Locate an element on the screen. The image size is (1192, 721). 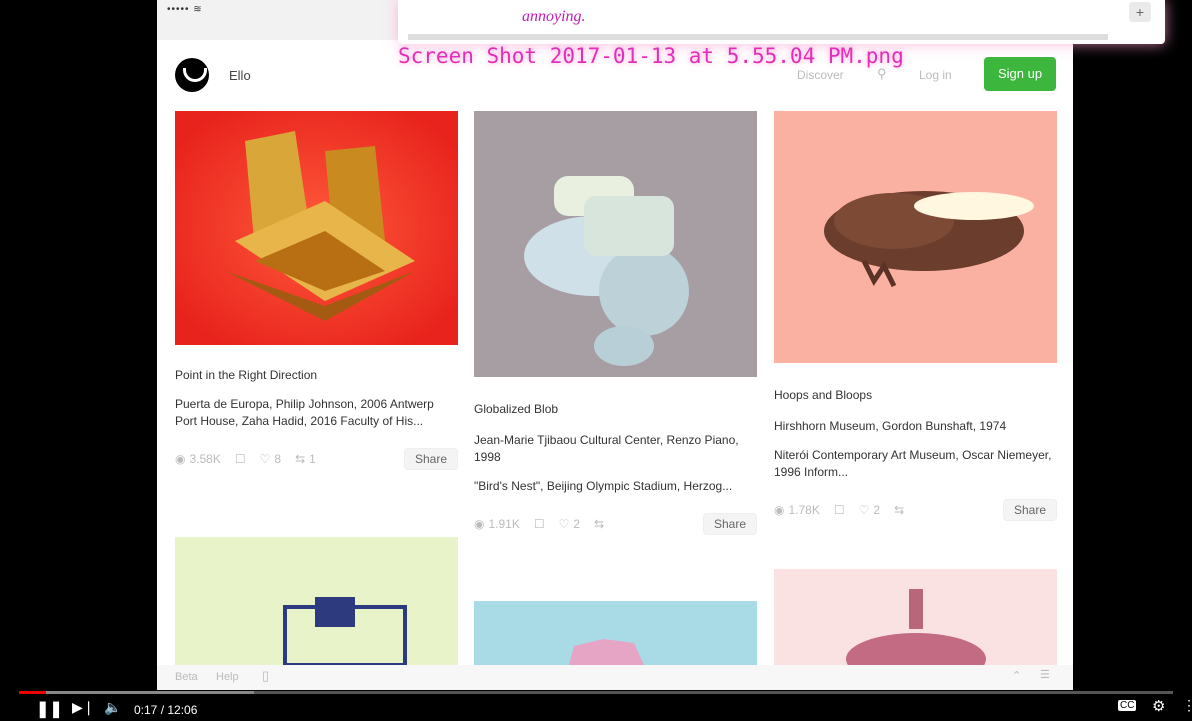
horizontal-scrollbar is located at coordinates (758, 37).